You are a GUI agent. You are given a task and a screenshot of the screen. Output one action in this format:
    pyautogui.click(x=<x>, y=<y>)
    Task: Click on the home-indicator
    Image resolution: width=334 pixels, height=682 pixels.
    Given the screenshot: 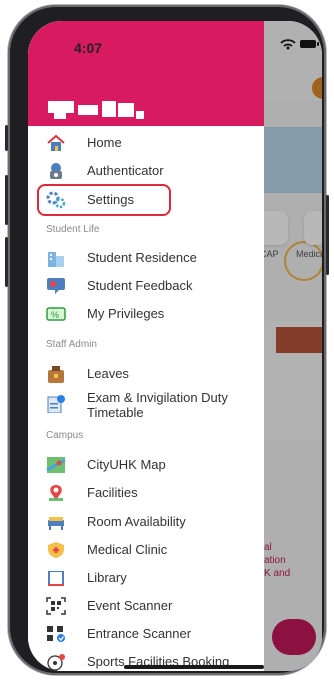 What is the action you would take?
    pyautogui.click(x=194, y=667)
    